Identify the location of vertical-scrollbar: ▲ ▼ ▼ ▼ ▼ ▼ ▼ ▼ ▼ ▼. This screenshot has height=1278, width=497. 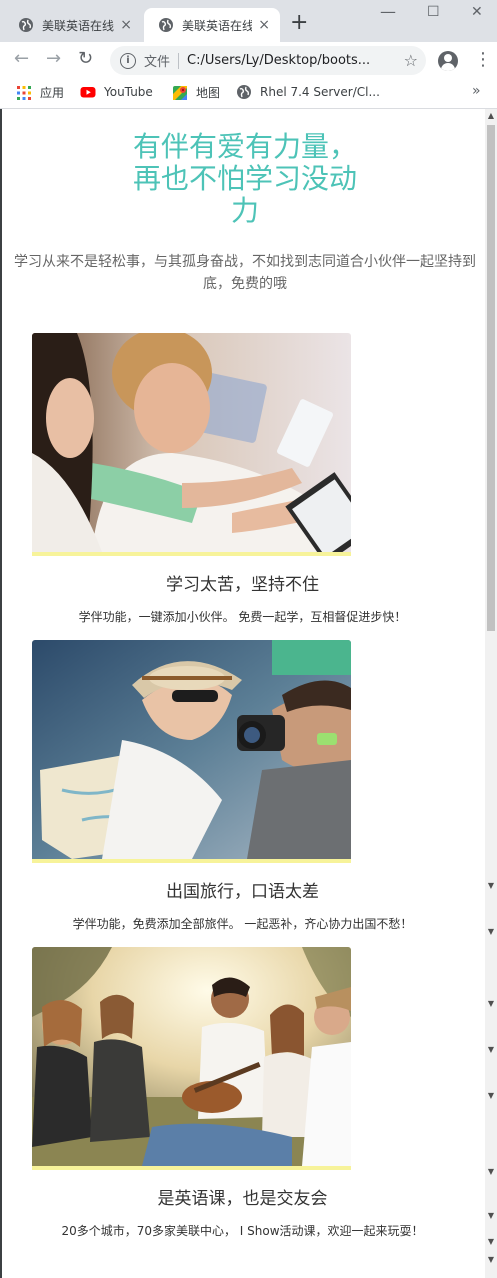
(491, 693).